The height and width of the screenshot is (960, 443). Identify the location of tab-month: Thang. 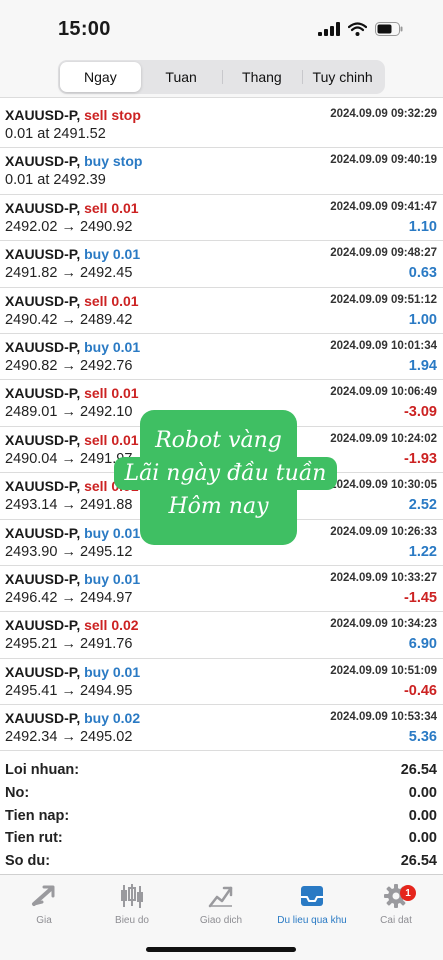
(262, 77).